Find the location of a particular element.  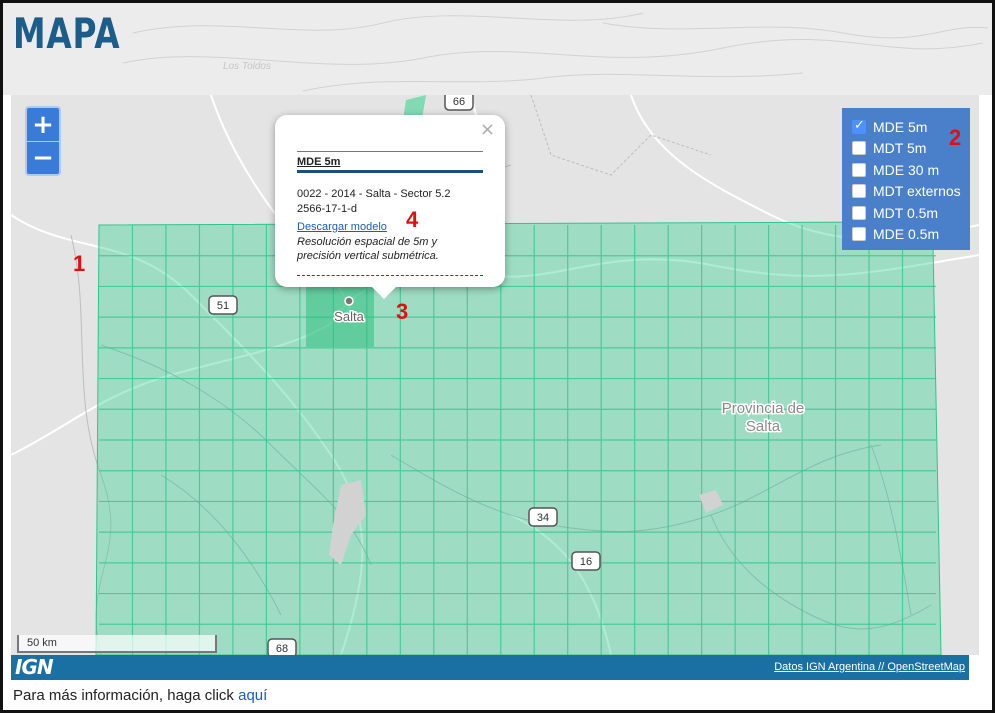

zoom-in-button: + is located at coordinates (43, 124).